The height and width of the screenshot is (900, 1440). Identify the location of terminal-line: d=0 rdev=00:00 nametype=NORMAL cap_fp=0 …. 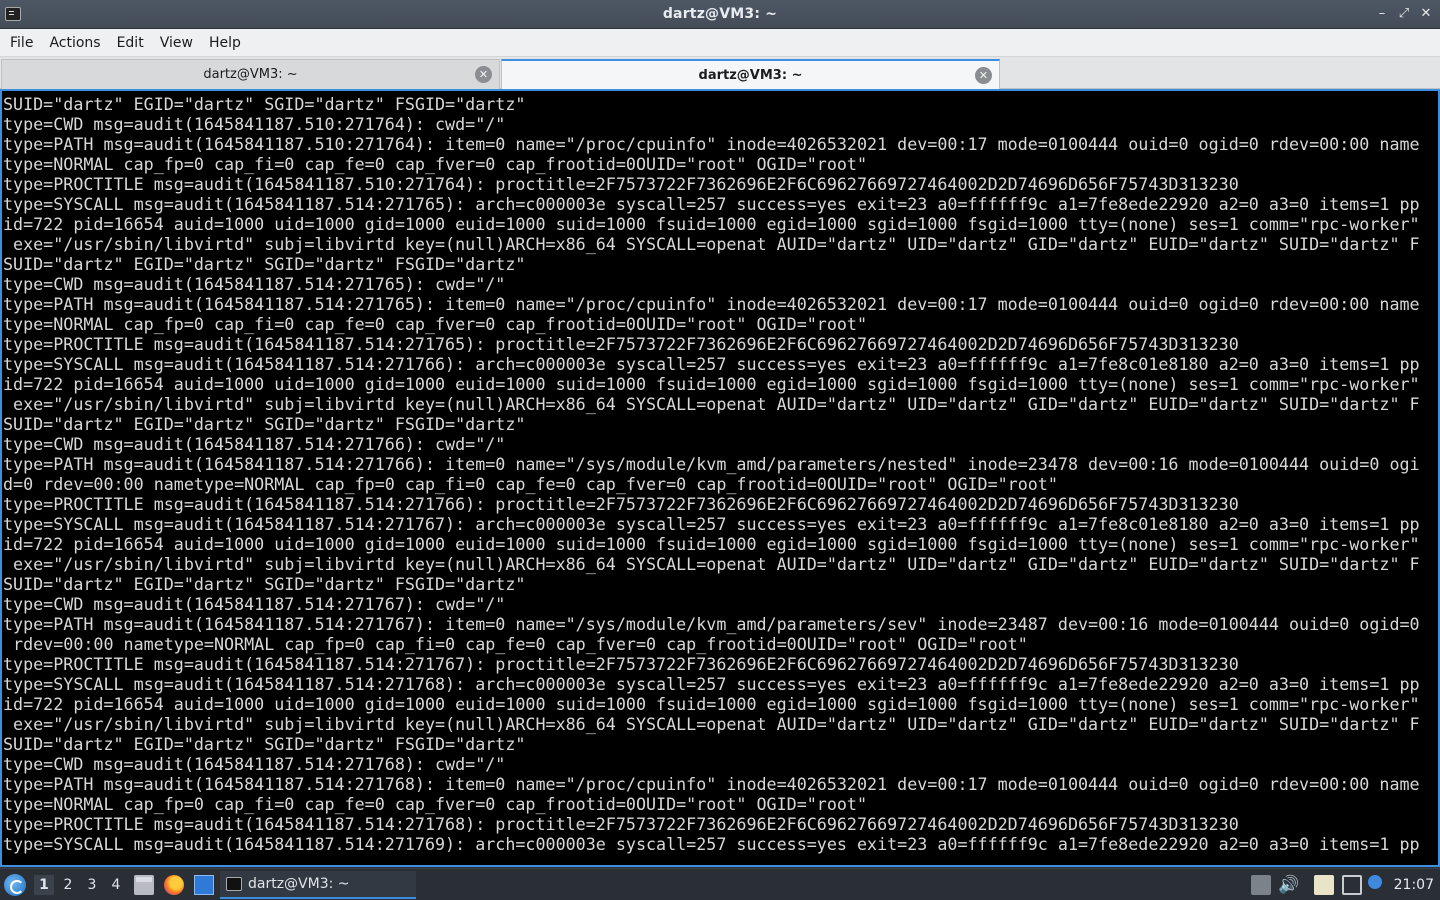
(530, 484).